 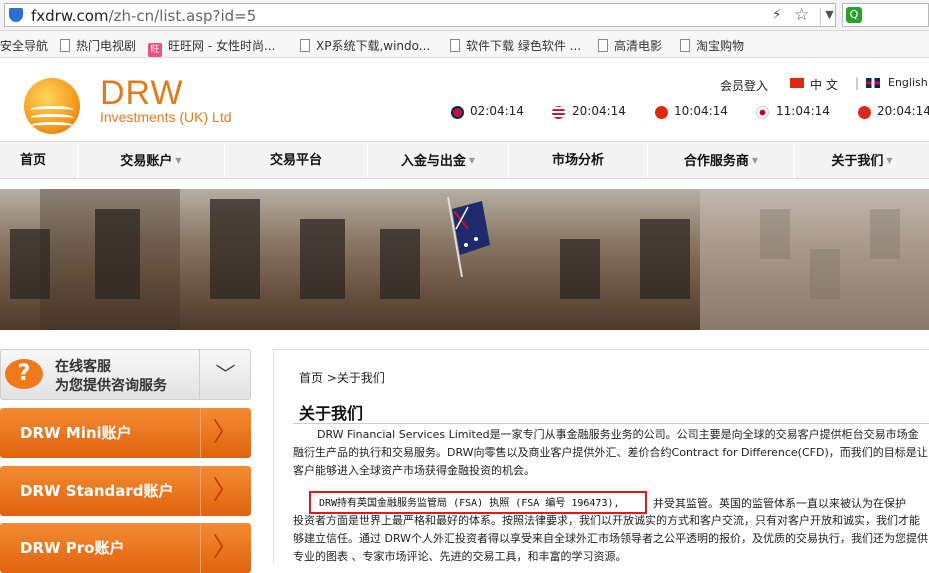 What do you see at coordinates (98, 45) in the screenshot?
I see `bookmark-item: 热门电视剧` at bounding box center [98, 45].